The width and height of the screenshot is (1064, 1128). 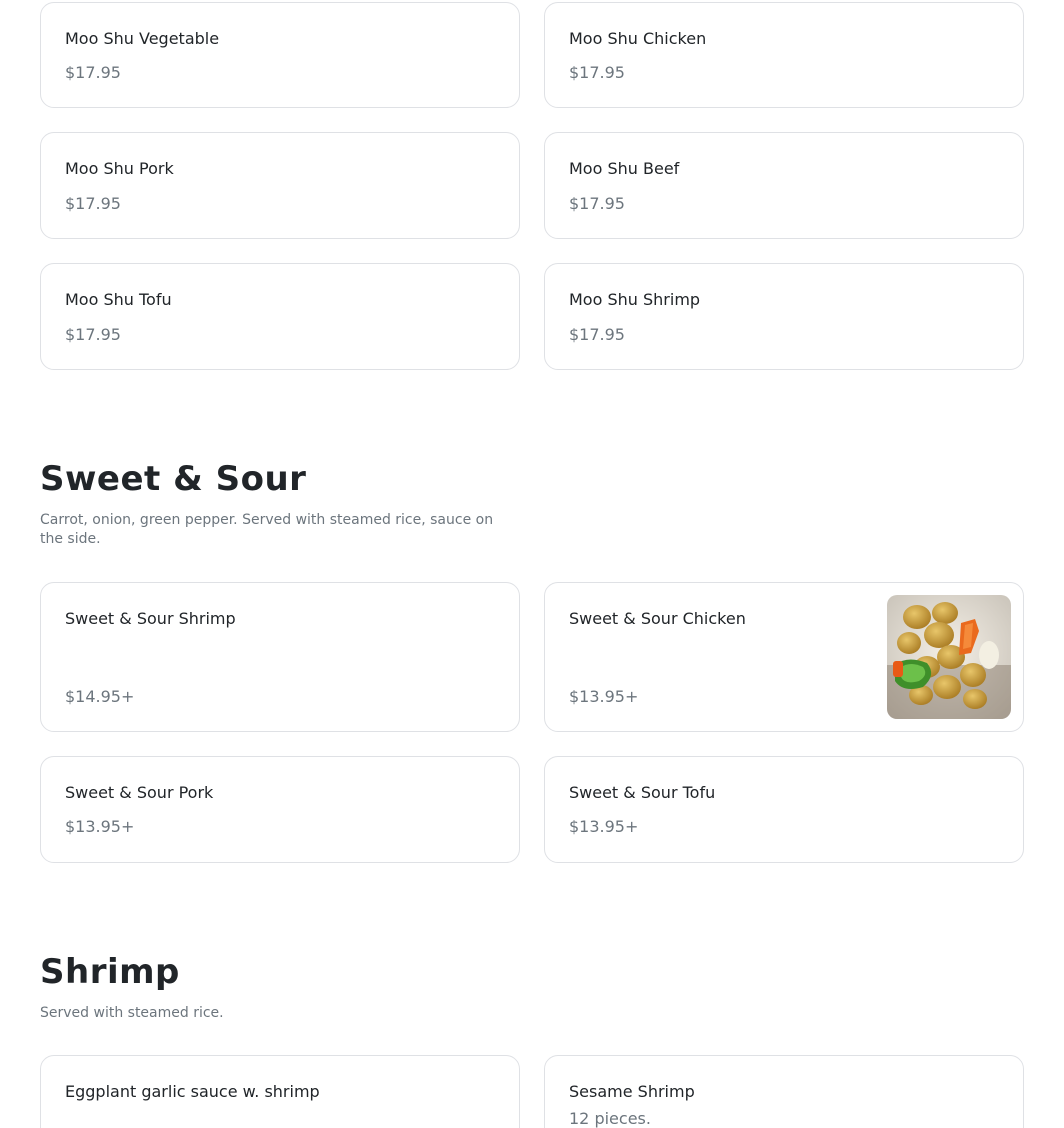 What do you see at coordinates (280, 657) in the screenshot?
I see `menu-item-card: Sweet & Sour Shrimp $14.95+` at bounding box center [280, 657].